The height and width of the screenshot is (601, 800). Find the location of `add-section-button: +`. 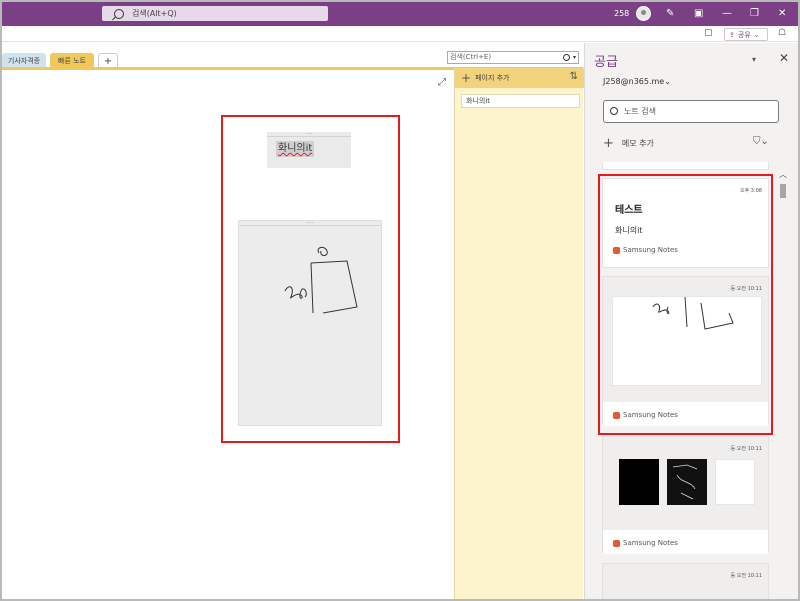

add-section-button: + is located at coordinates (108, 60).